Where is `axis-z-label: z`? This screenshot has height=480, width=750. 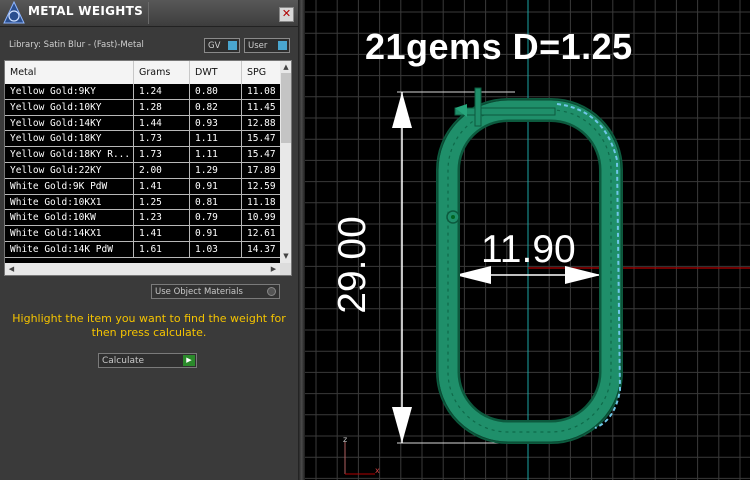 axis-z-label: z is located at coordinates (345, 439).